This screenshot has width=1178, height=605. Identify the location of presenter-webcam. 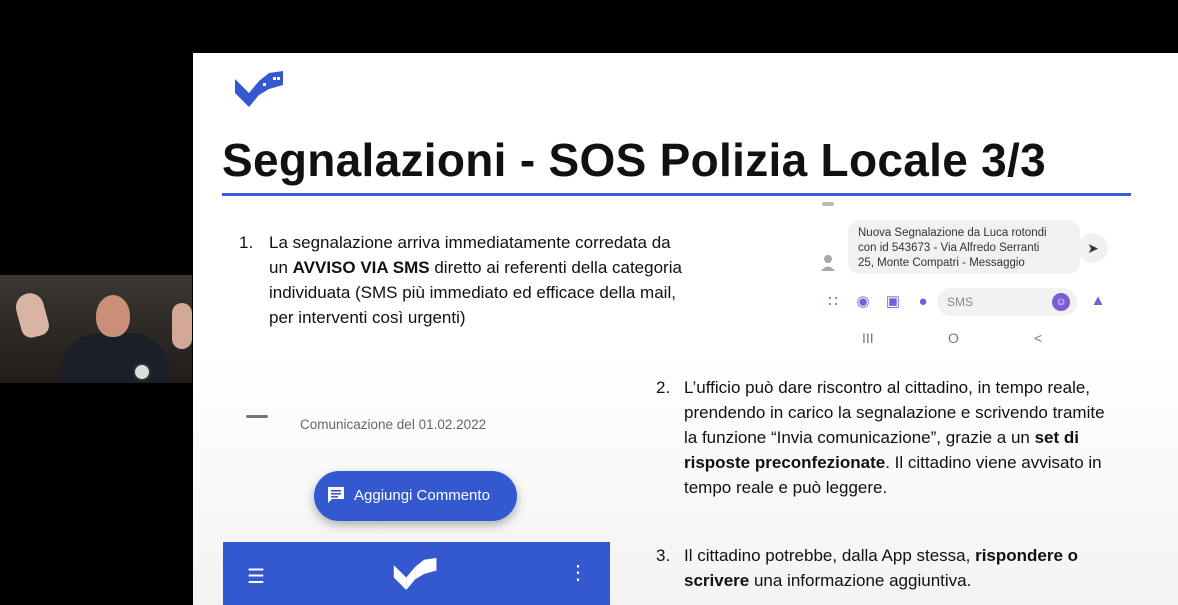
(96, 329).